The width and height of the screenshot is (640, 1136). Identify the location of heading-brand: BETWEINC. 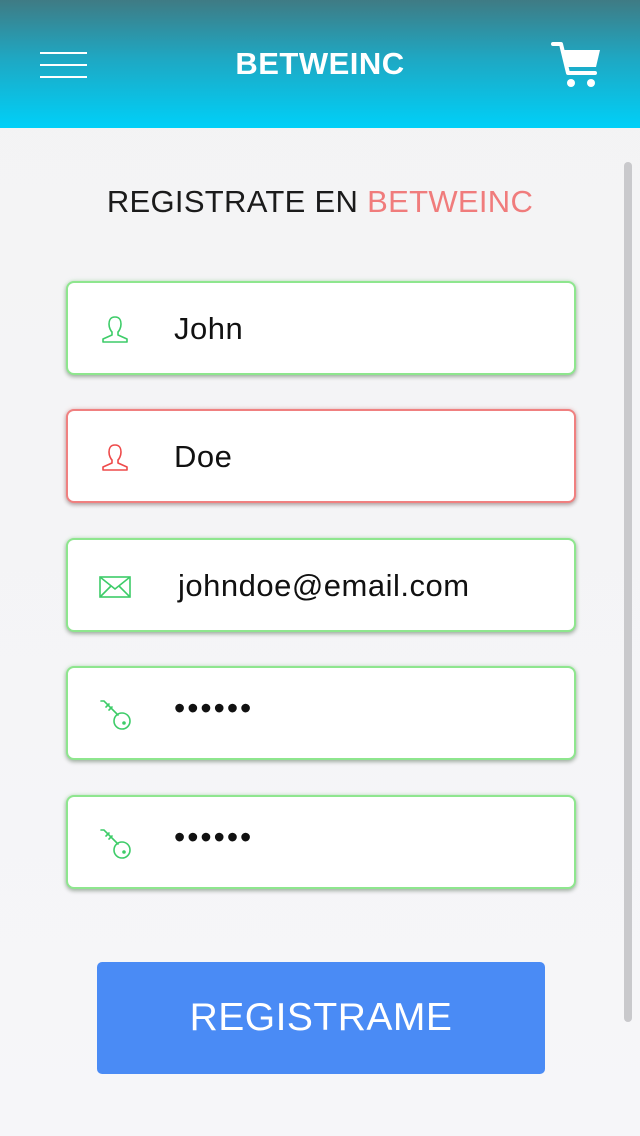
(450, 201).